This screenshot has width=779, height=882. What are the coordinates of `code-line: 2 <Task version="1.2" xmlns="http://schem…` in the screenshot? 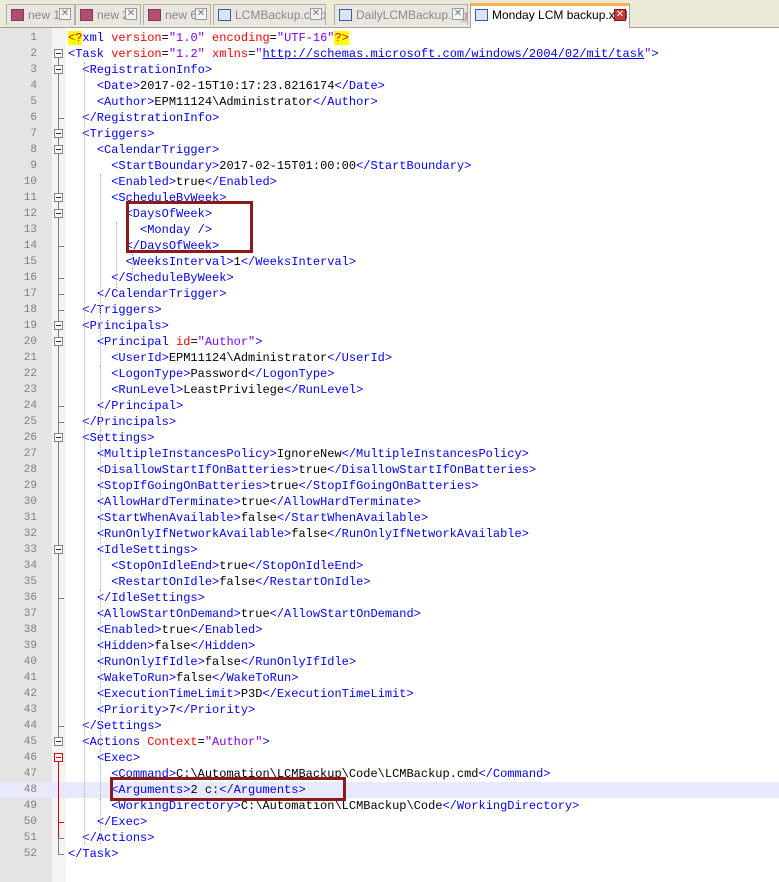 It's located at (389, 54).